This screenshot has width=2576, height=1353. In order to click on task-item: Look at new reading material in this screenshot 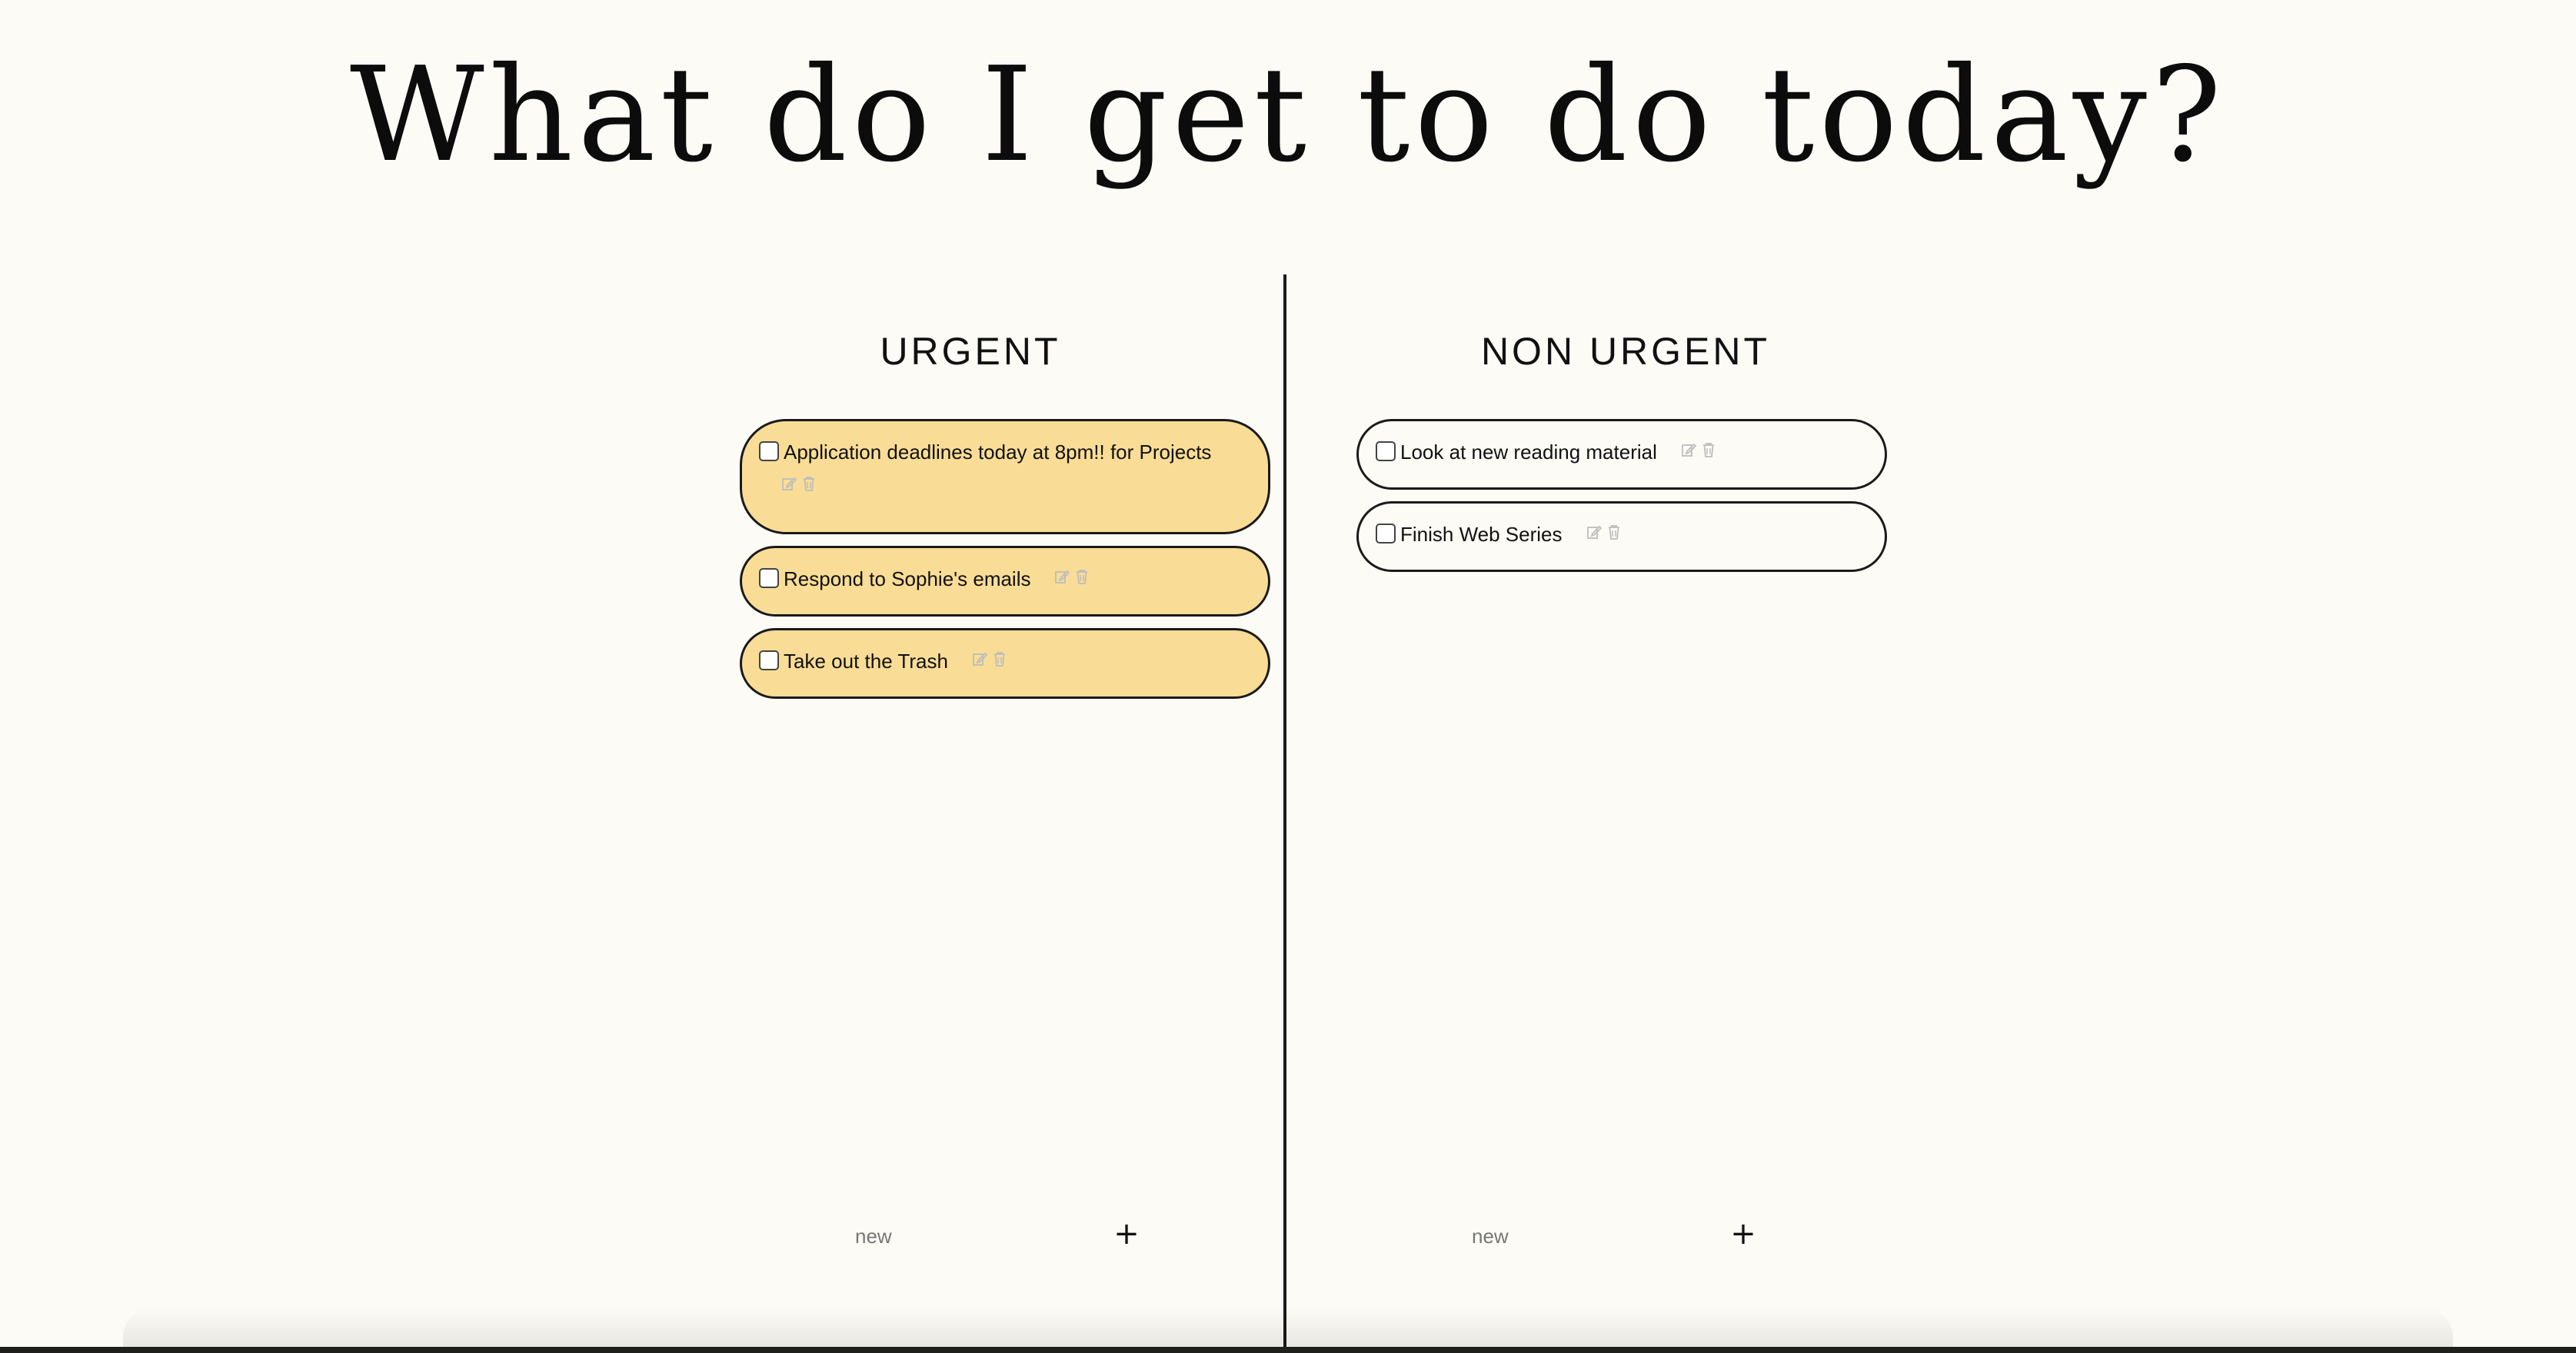, I will do `click(1622, 455)`.